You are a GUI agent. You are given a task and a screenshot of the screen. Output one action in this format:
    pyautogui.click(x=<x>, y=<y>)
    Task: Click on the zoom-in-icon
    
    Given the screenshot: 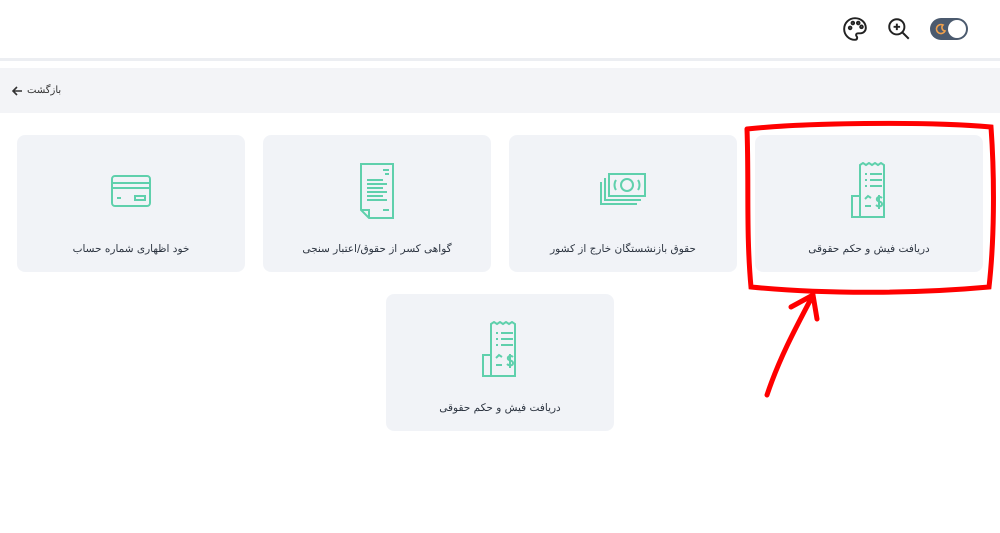 What is the action you would take?
    pyautogui.click(x=899, y=29)
    